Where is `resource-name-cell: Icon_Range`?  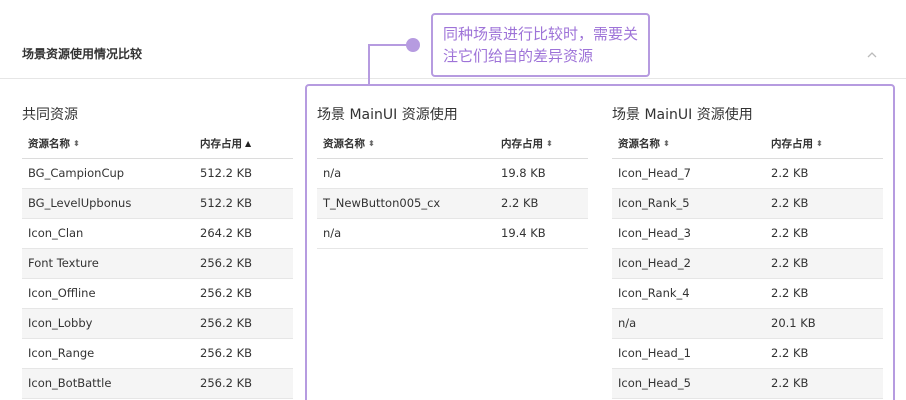 resource-name-cell: Icon_Range is located at coordinates (108, 353).